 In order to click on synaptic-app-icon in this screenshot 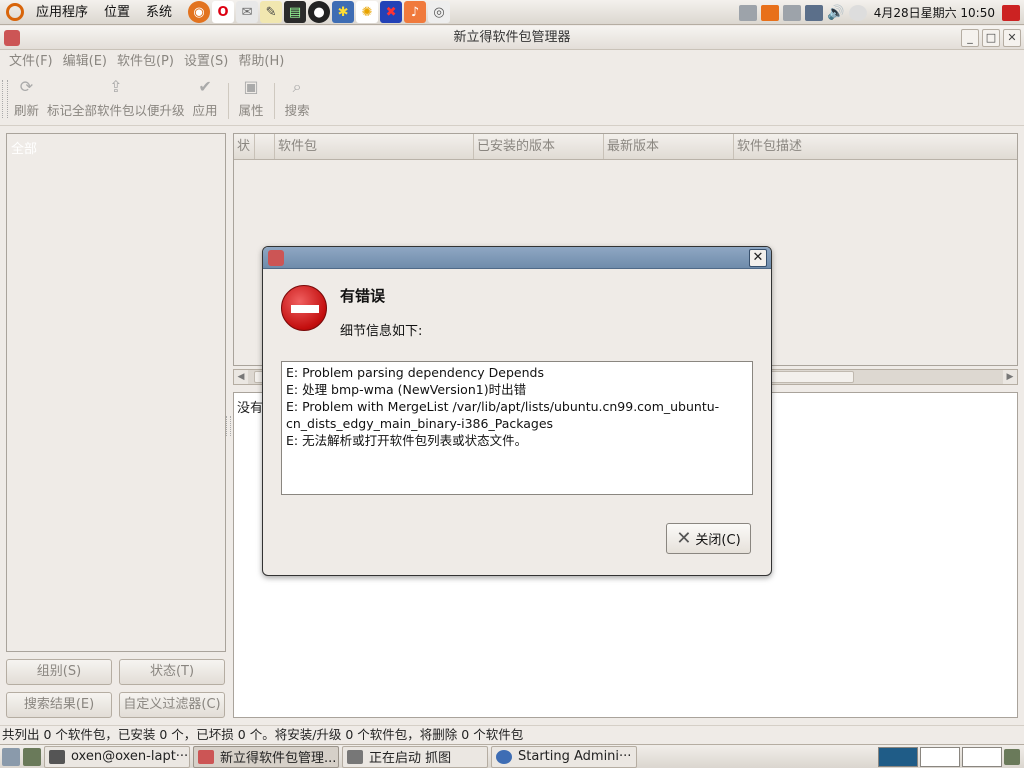, I will do `click(276, 258)`.